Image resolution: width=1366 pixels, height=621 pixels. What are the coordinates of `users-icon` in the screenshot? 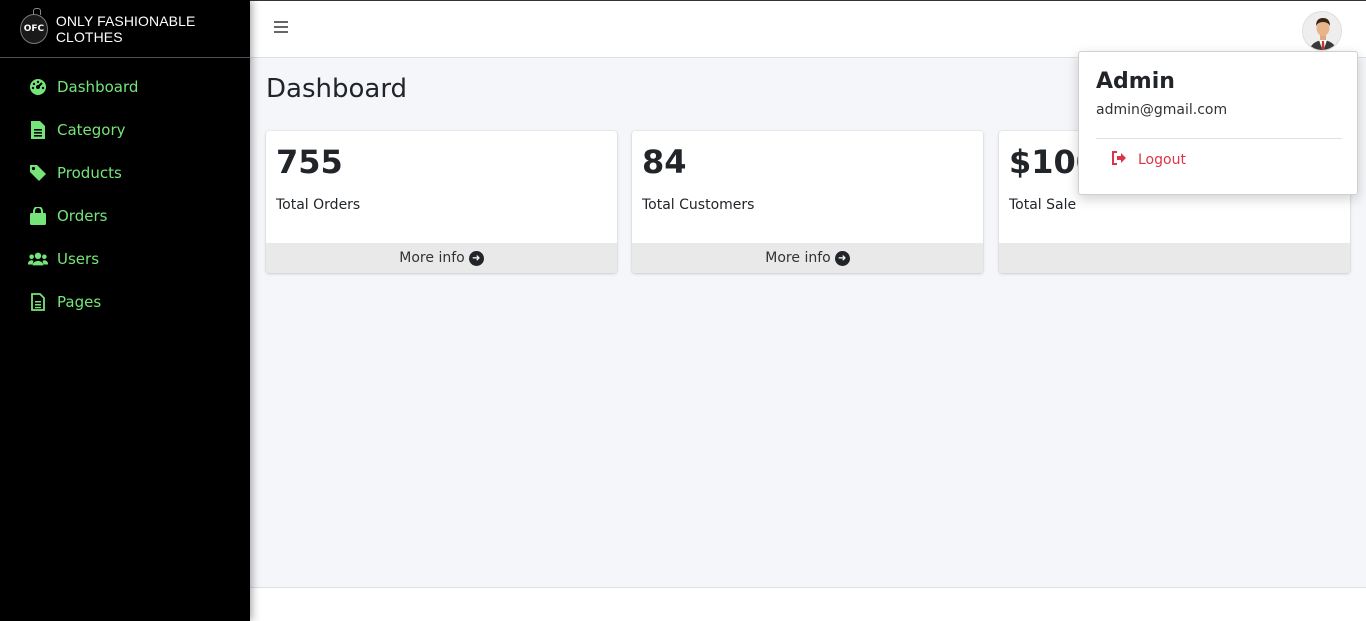 It's located at (38, 259).